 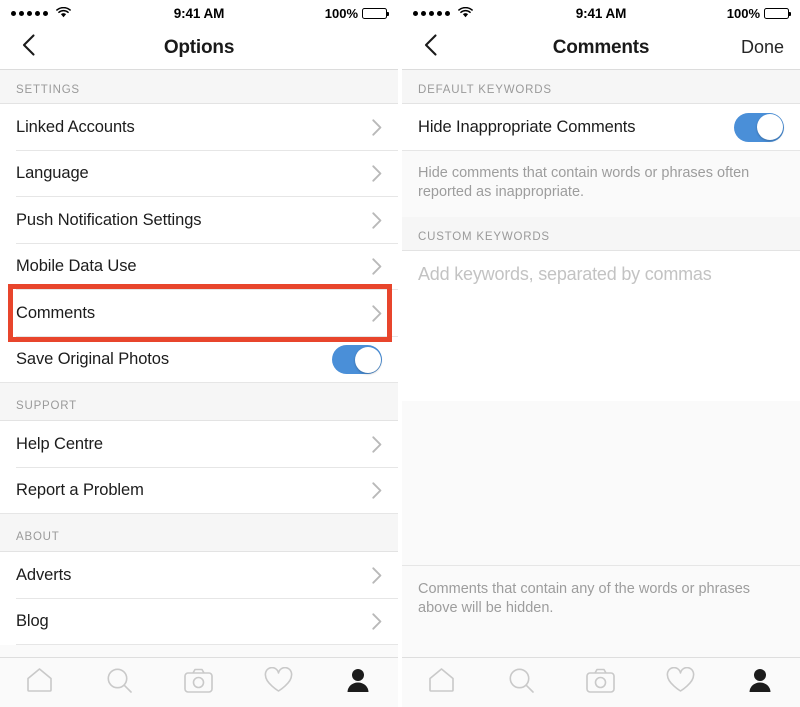 What do you see at coordinates (527, 126) in the screenshot?
I see `row-label: Hide Inappropriate Comments` at bounding box center [527, 126].